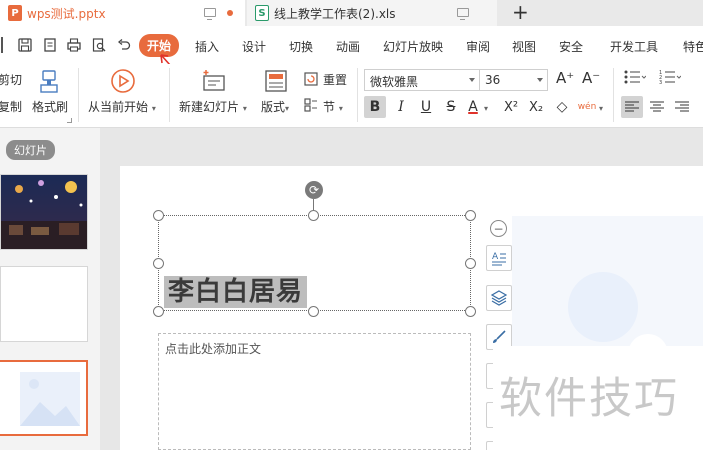 The image size is (703, 450). Describe the element at coordinates (682, 107) in the screenshot. I see `align-right-icon` at that location.